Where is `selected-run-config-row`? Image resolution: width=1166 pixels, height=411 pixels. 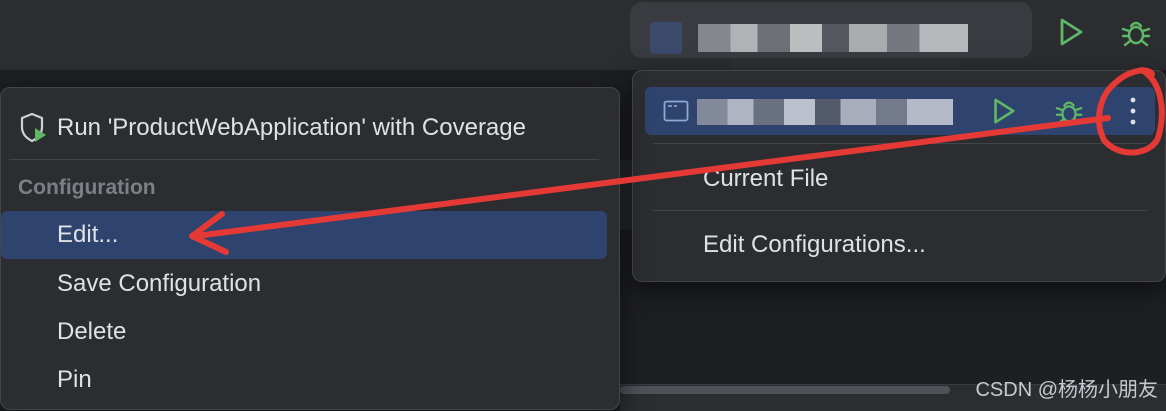 selected-run-config-row is located at coordinates (900, 111).